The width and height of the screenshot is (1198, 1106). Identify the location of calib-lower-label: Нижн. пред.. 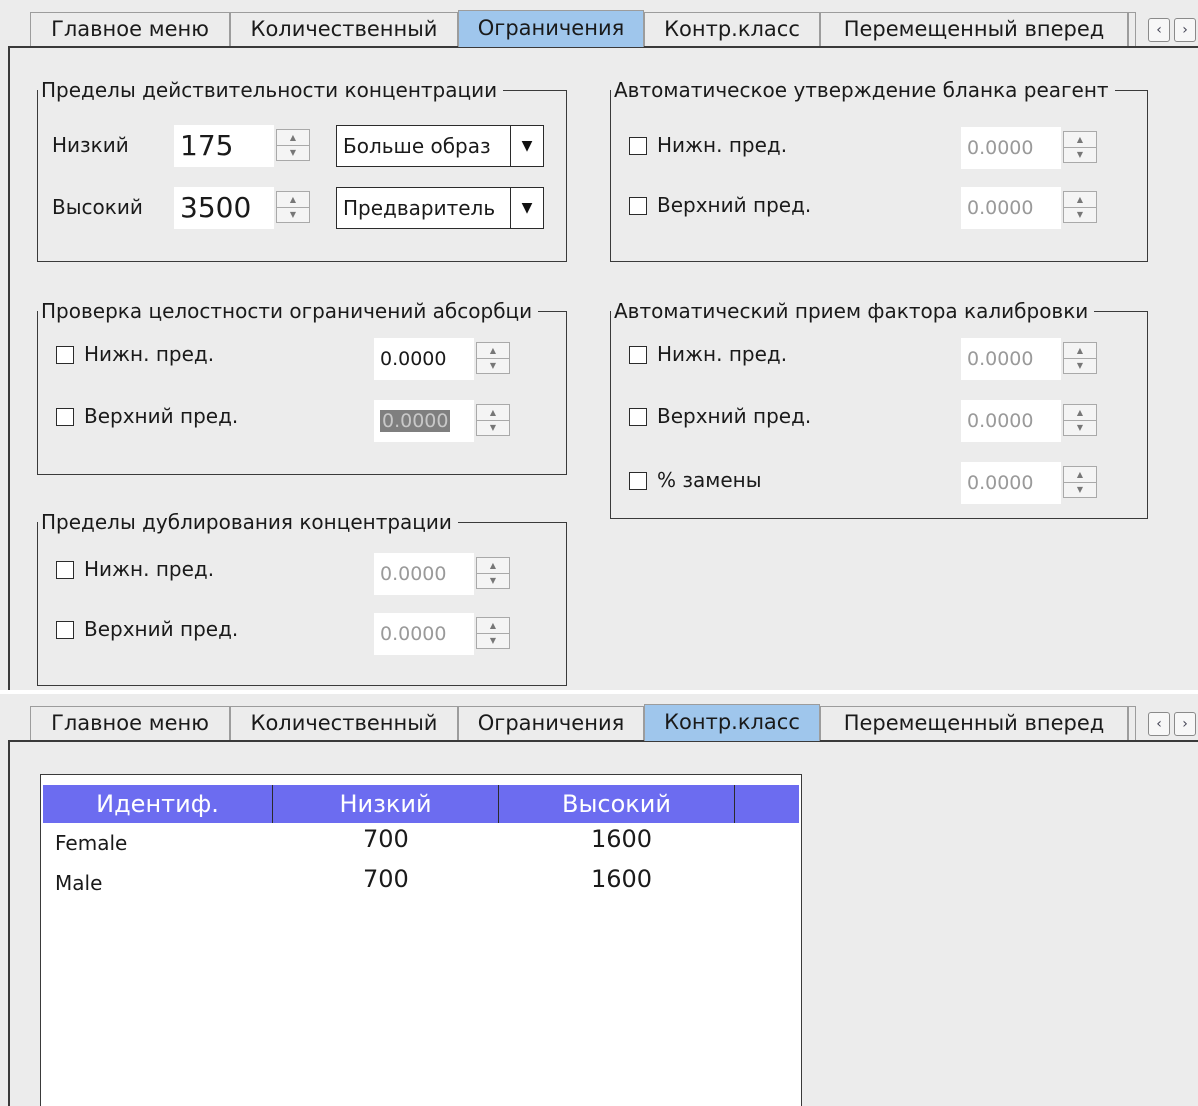
(722, 354).